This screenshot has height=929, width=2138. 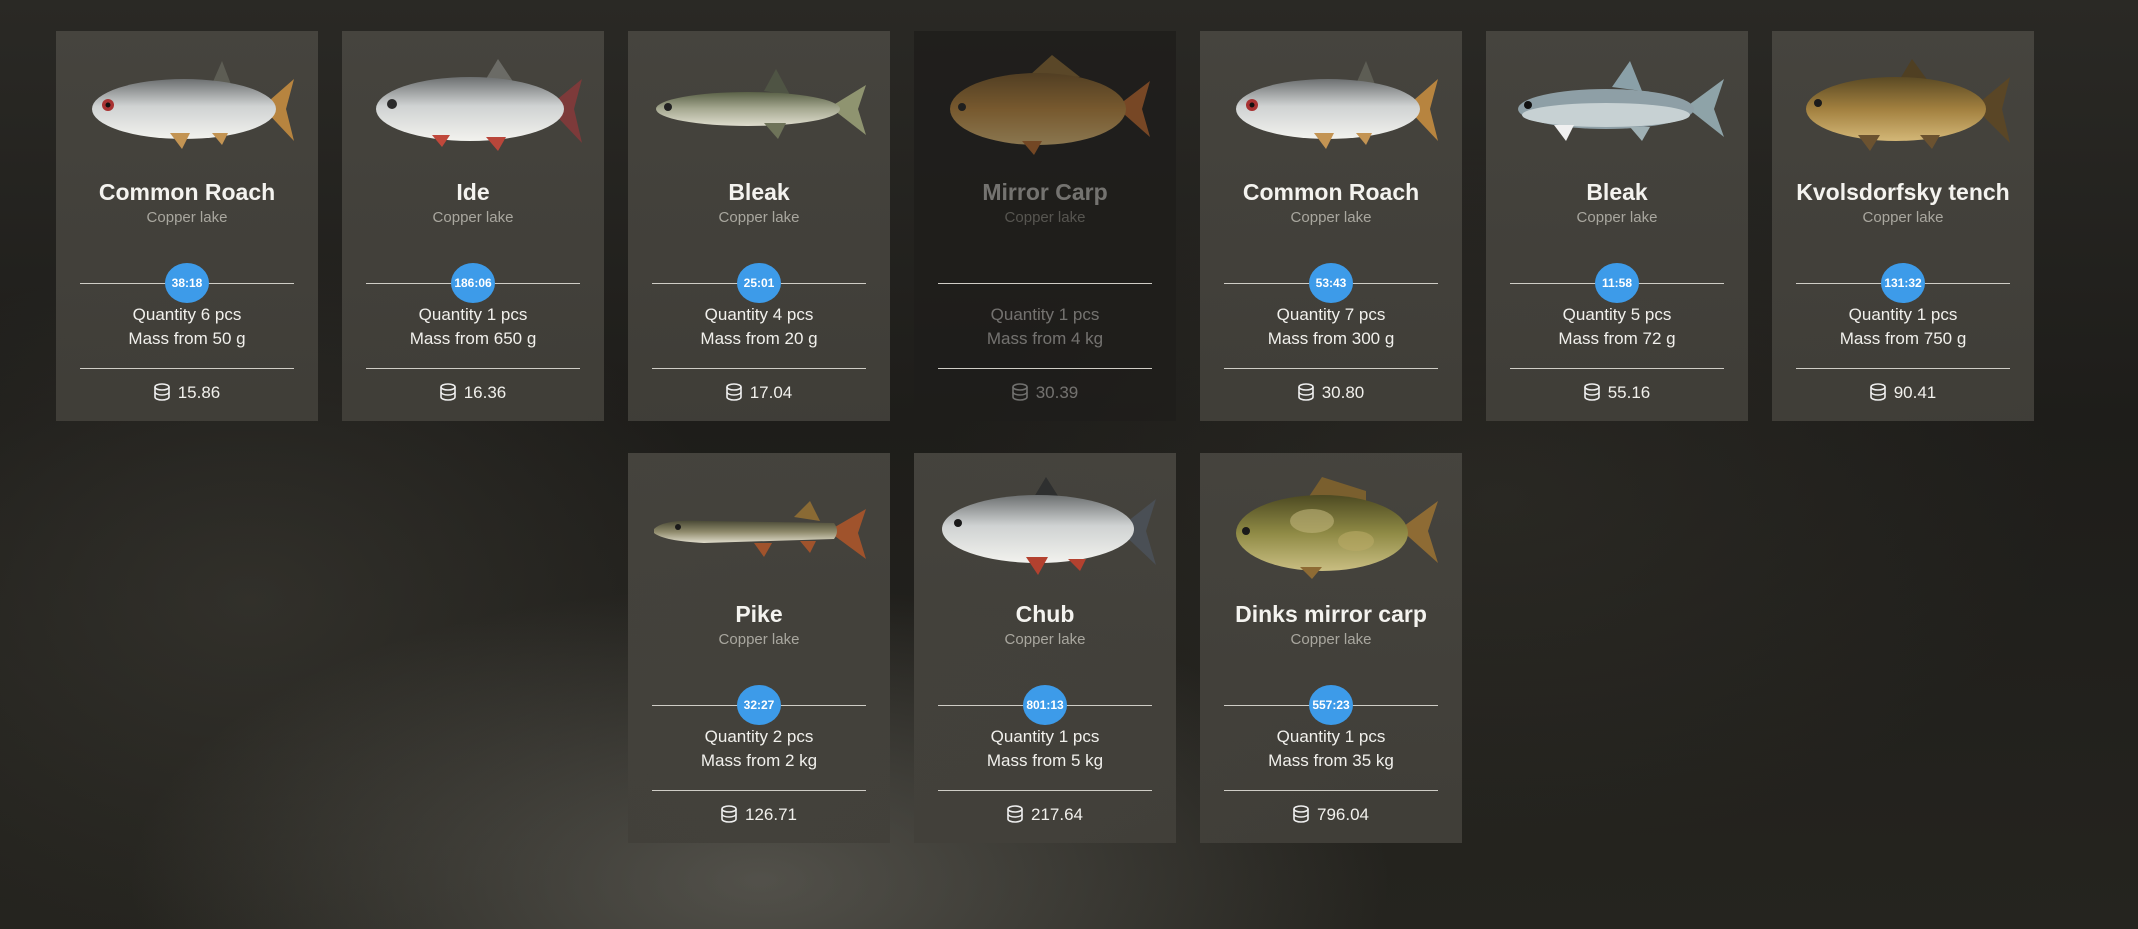 What do you see at coordinates (479, 105) in the screenshot?
I see `ide-icon` at bounding box center [479, 105].